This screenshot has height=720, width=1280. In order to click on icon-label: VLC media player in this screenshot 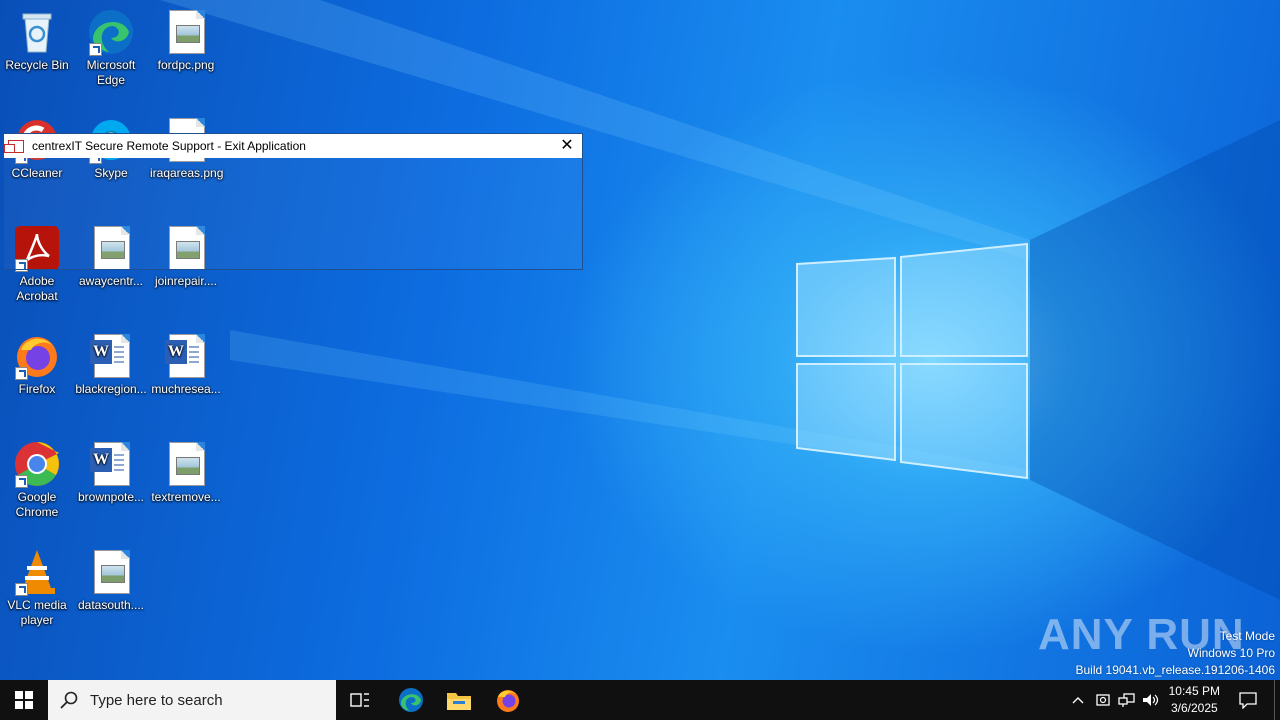, I will do `click(37, 612)`.